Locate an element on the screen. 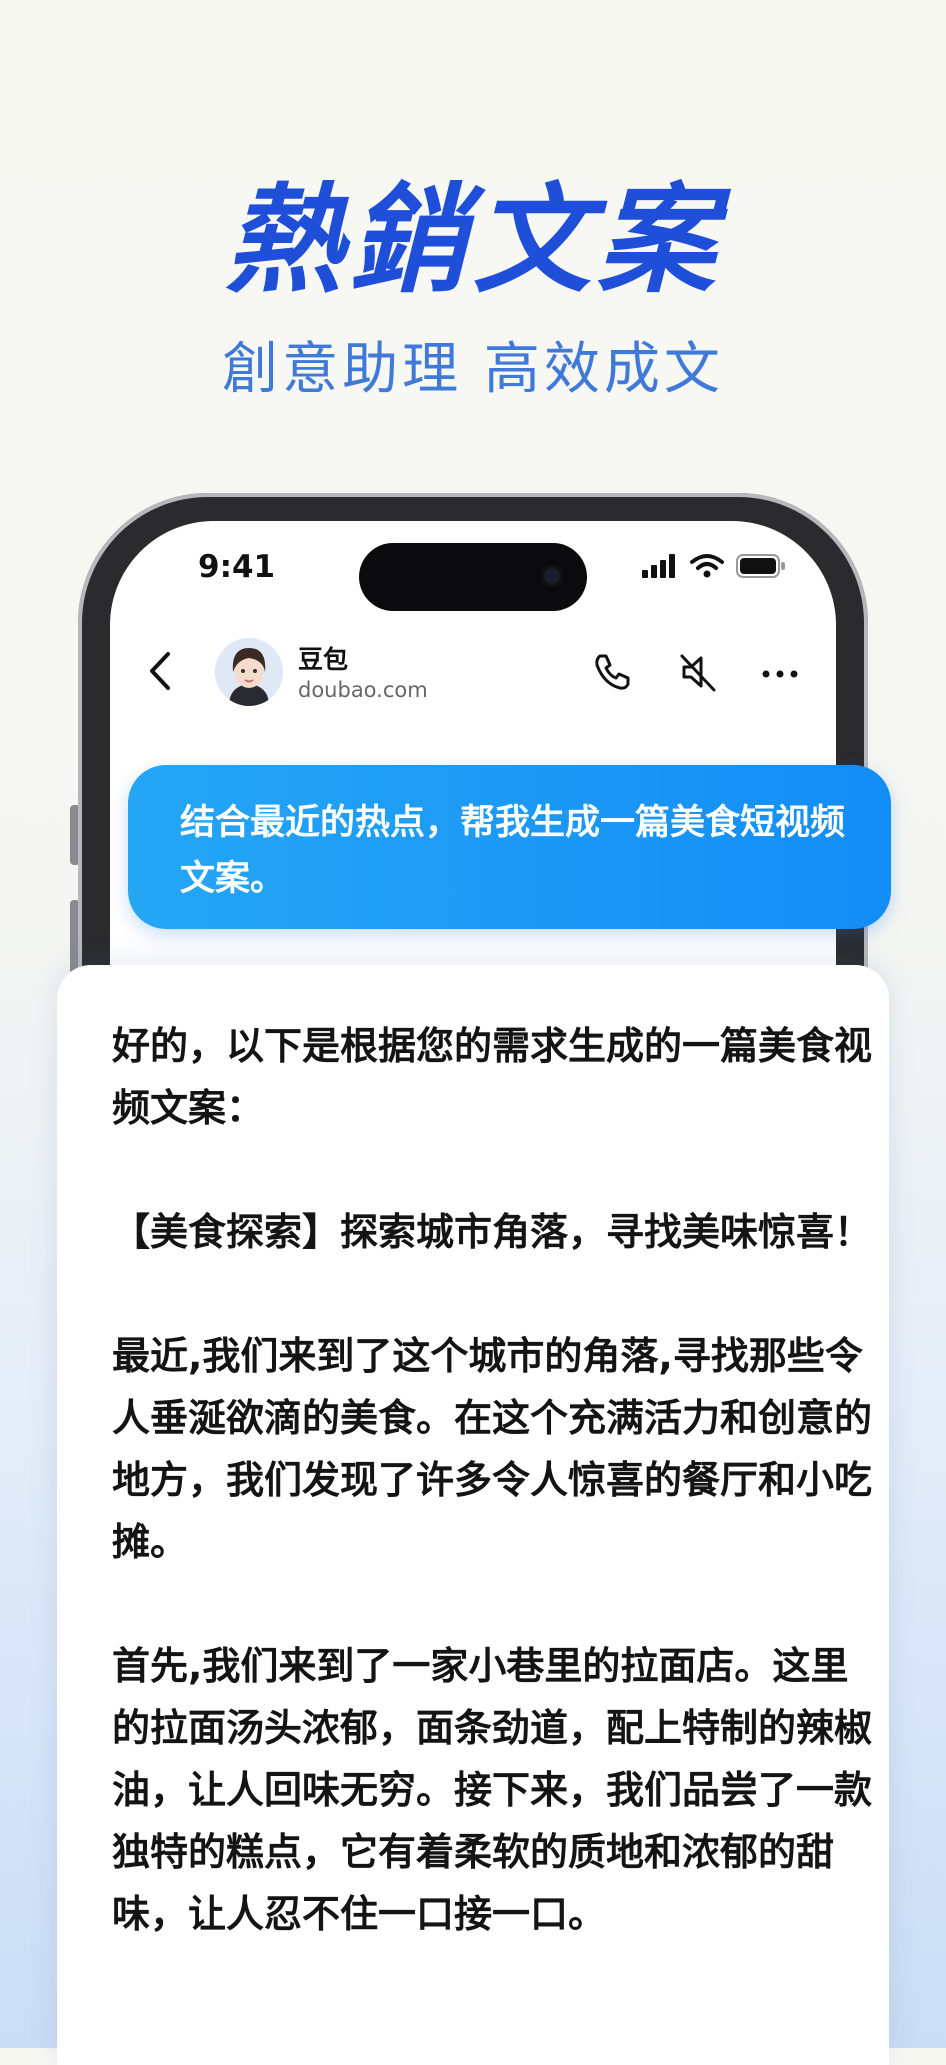  status-icons is located at coordinates (714, 566).